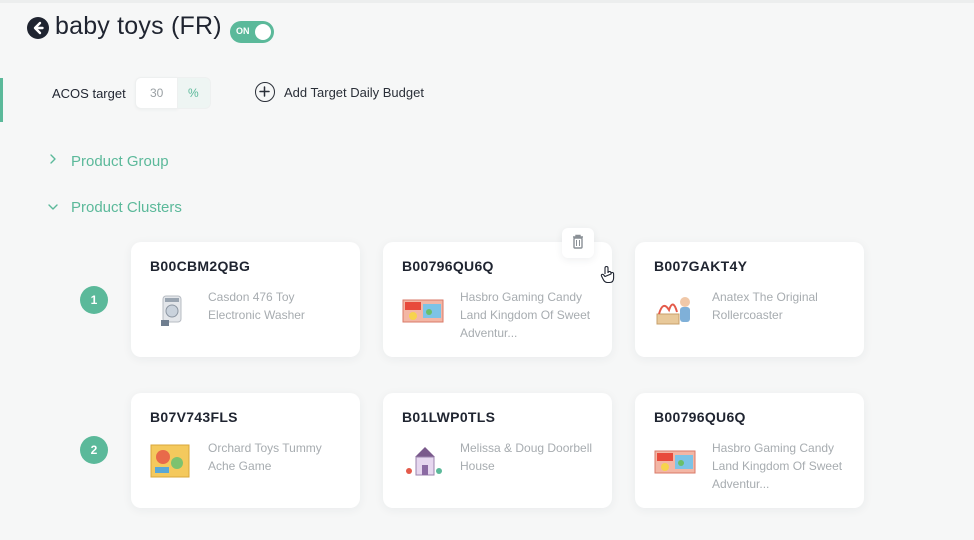 Image resolution: width=974 pixels, height=540 pixels. I want to click on chevron-right-icon, so click(53, 160).